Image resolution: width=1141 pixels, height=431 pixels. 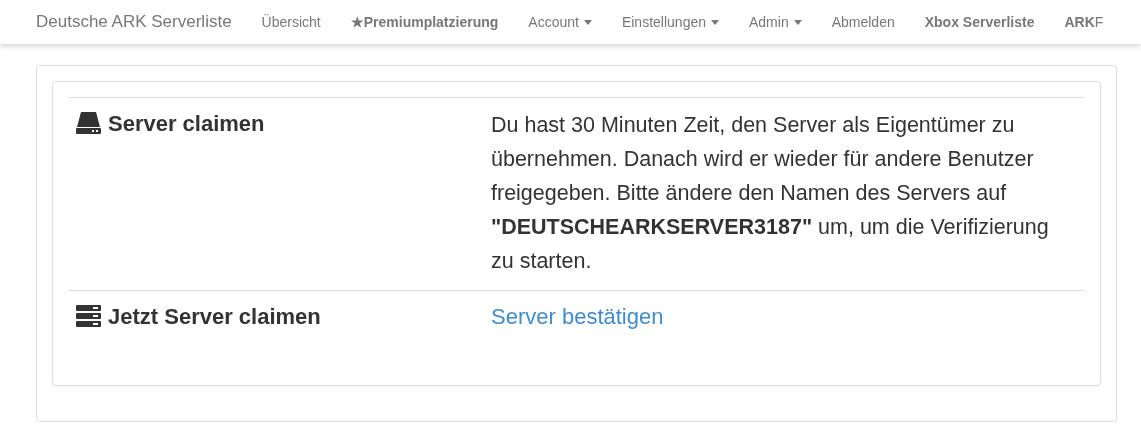 I want to click on nav-link: Abmelden, so click(x=863, y=22).